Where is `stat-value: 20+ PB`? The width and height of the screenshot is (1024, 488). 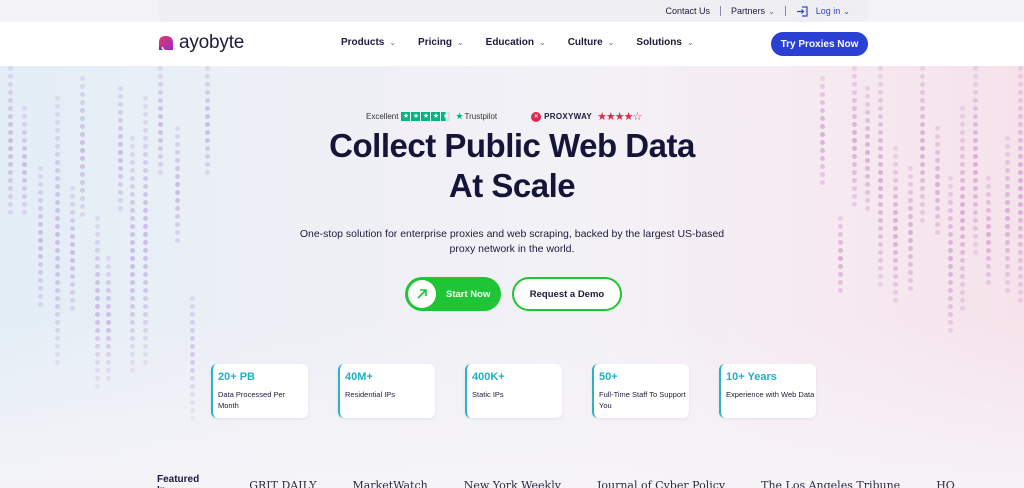 stat-value: 20+ PB is located at coordinates (236, 377).